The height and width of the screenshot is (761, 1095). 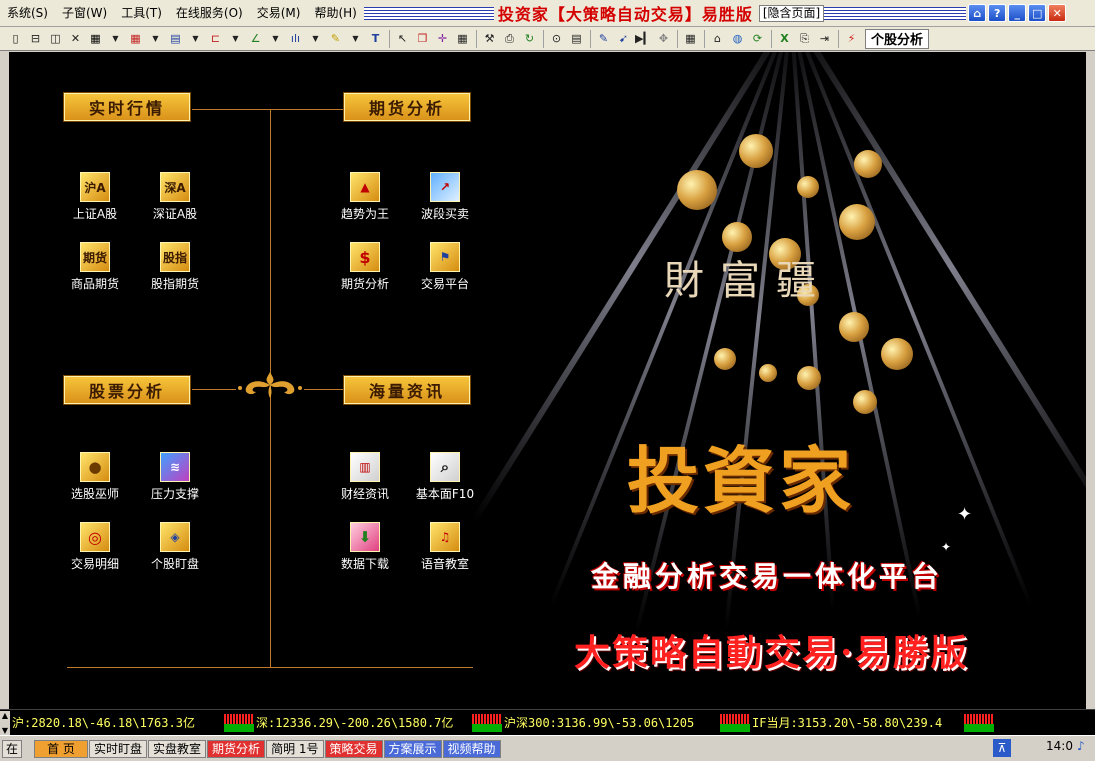 I want to click on app-trade-details: ◎ 交易明细, so click(x=95, y=547).